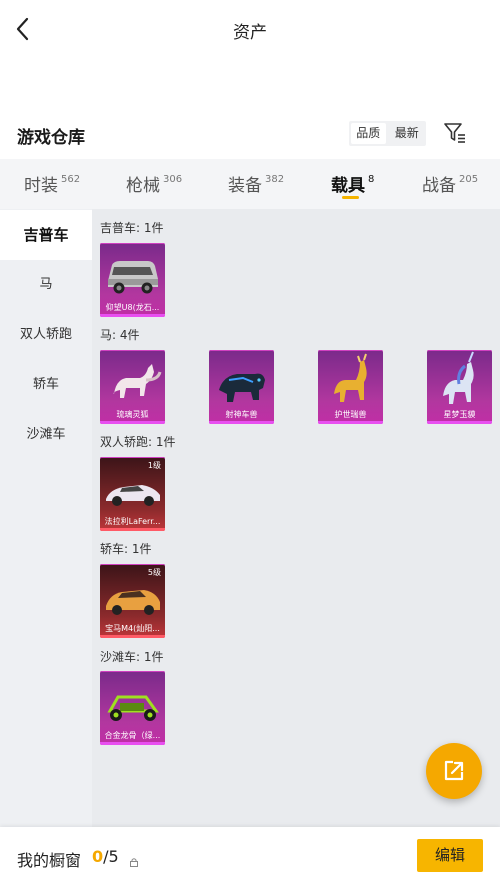 The image size is (500, 885). I want to click on group-title-coupe: 双人轿跑: 1件, so click(138, 442).